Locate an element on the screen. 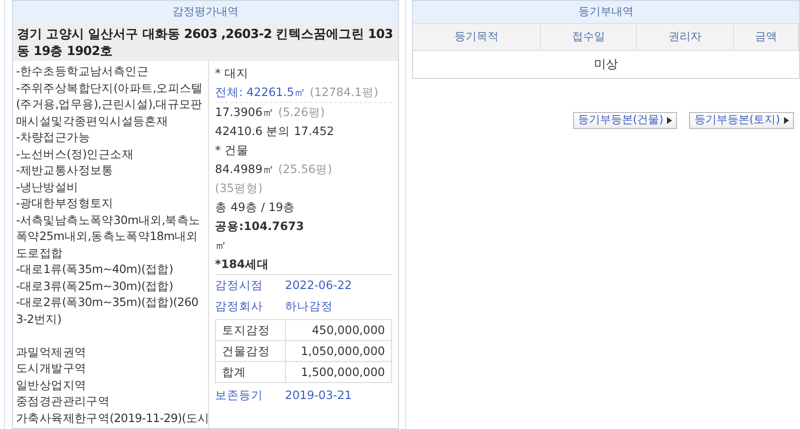 The image size is (800, 429). building-pyeong: (25.56평) is located at coordinates (305, 169).